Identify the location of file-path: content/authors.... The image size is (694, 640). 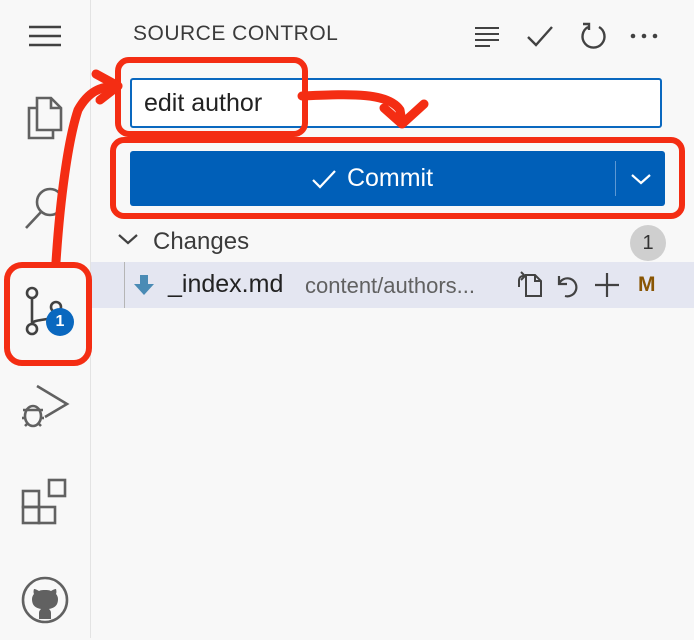
(390, 285).